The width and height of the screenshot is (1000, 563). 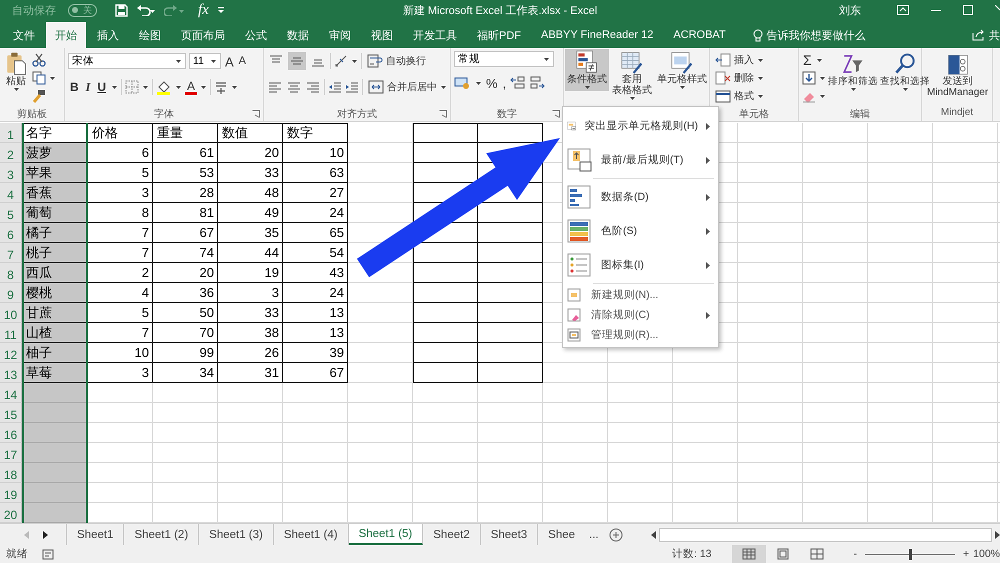 What do you see at coordinates (221, 87) in the screenshot?
I see `phonetic-guide-icon` at bounding box center [221, 87].